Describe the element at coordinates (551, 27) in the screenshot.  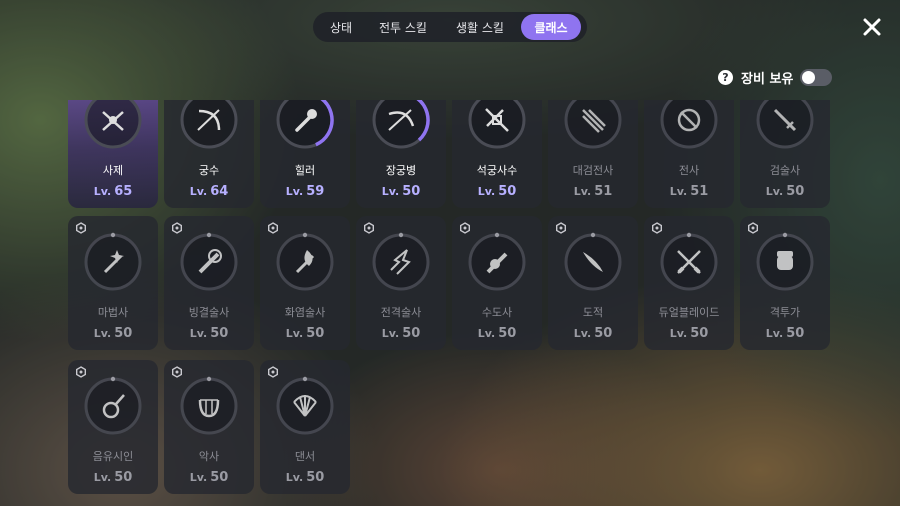
I see `tab-class: 클래스` at that location.